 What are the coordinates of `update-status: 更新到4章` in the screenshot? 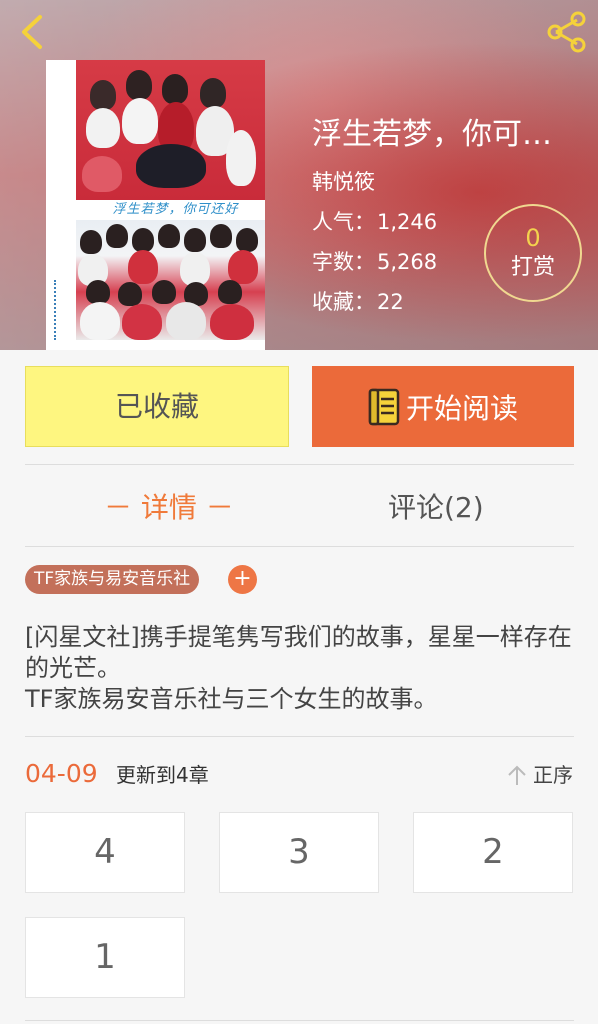 It's located at (162, 775).